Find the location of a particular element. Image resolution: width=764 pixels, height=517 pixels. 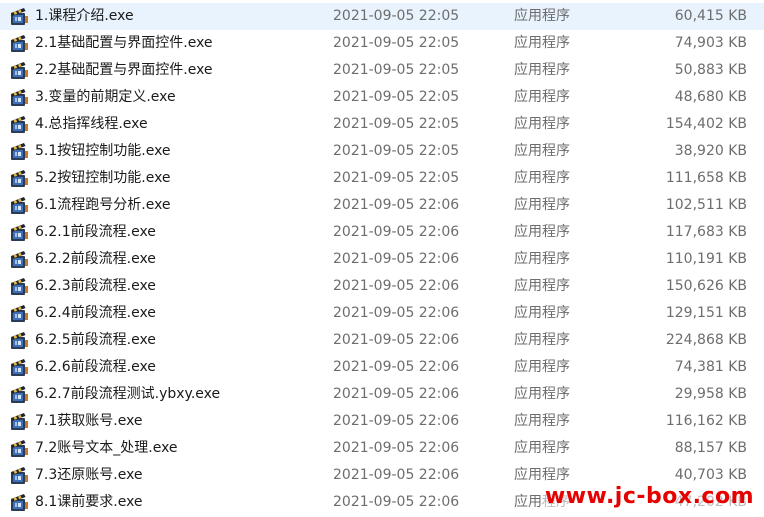

file-size: 38,920 KB is located at coordinates (710, 151).